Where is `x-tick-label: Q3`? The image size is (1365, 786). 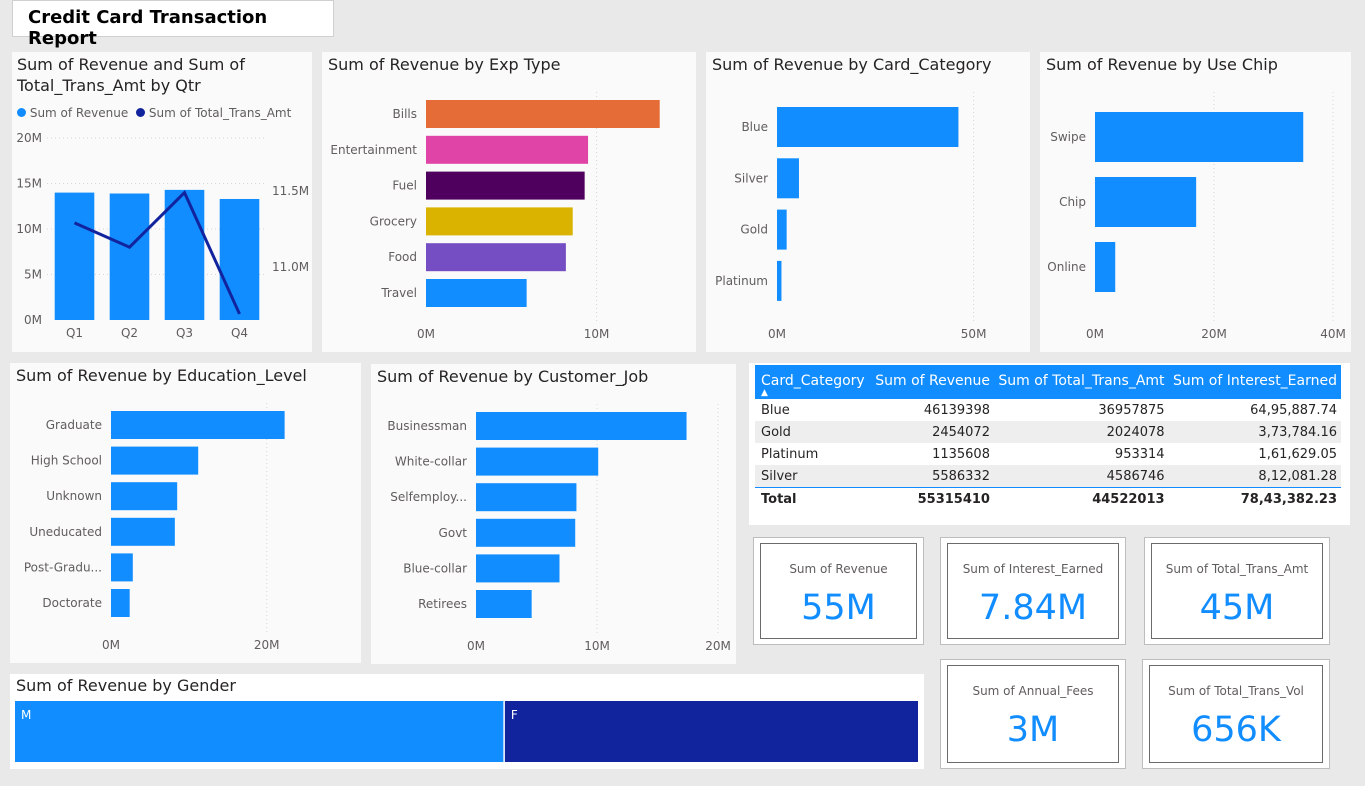
x-tick-label: Q3 is located at coordinates (184, 333).